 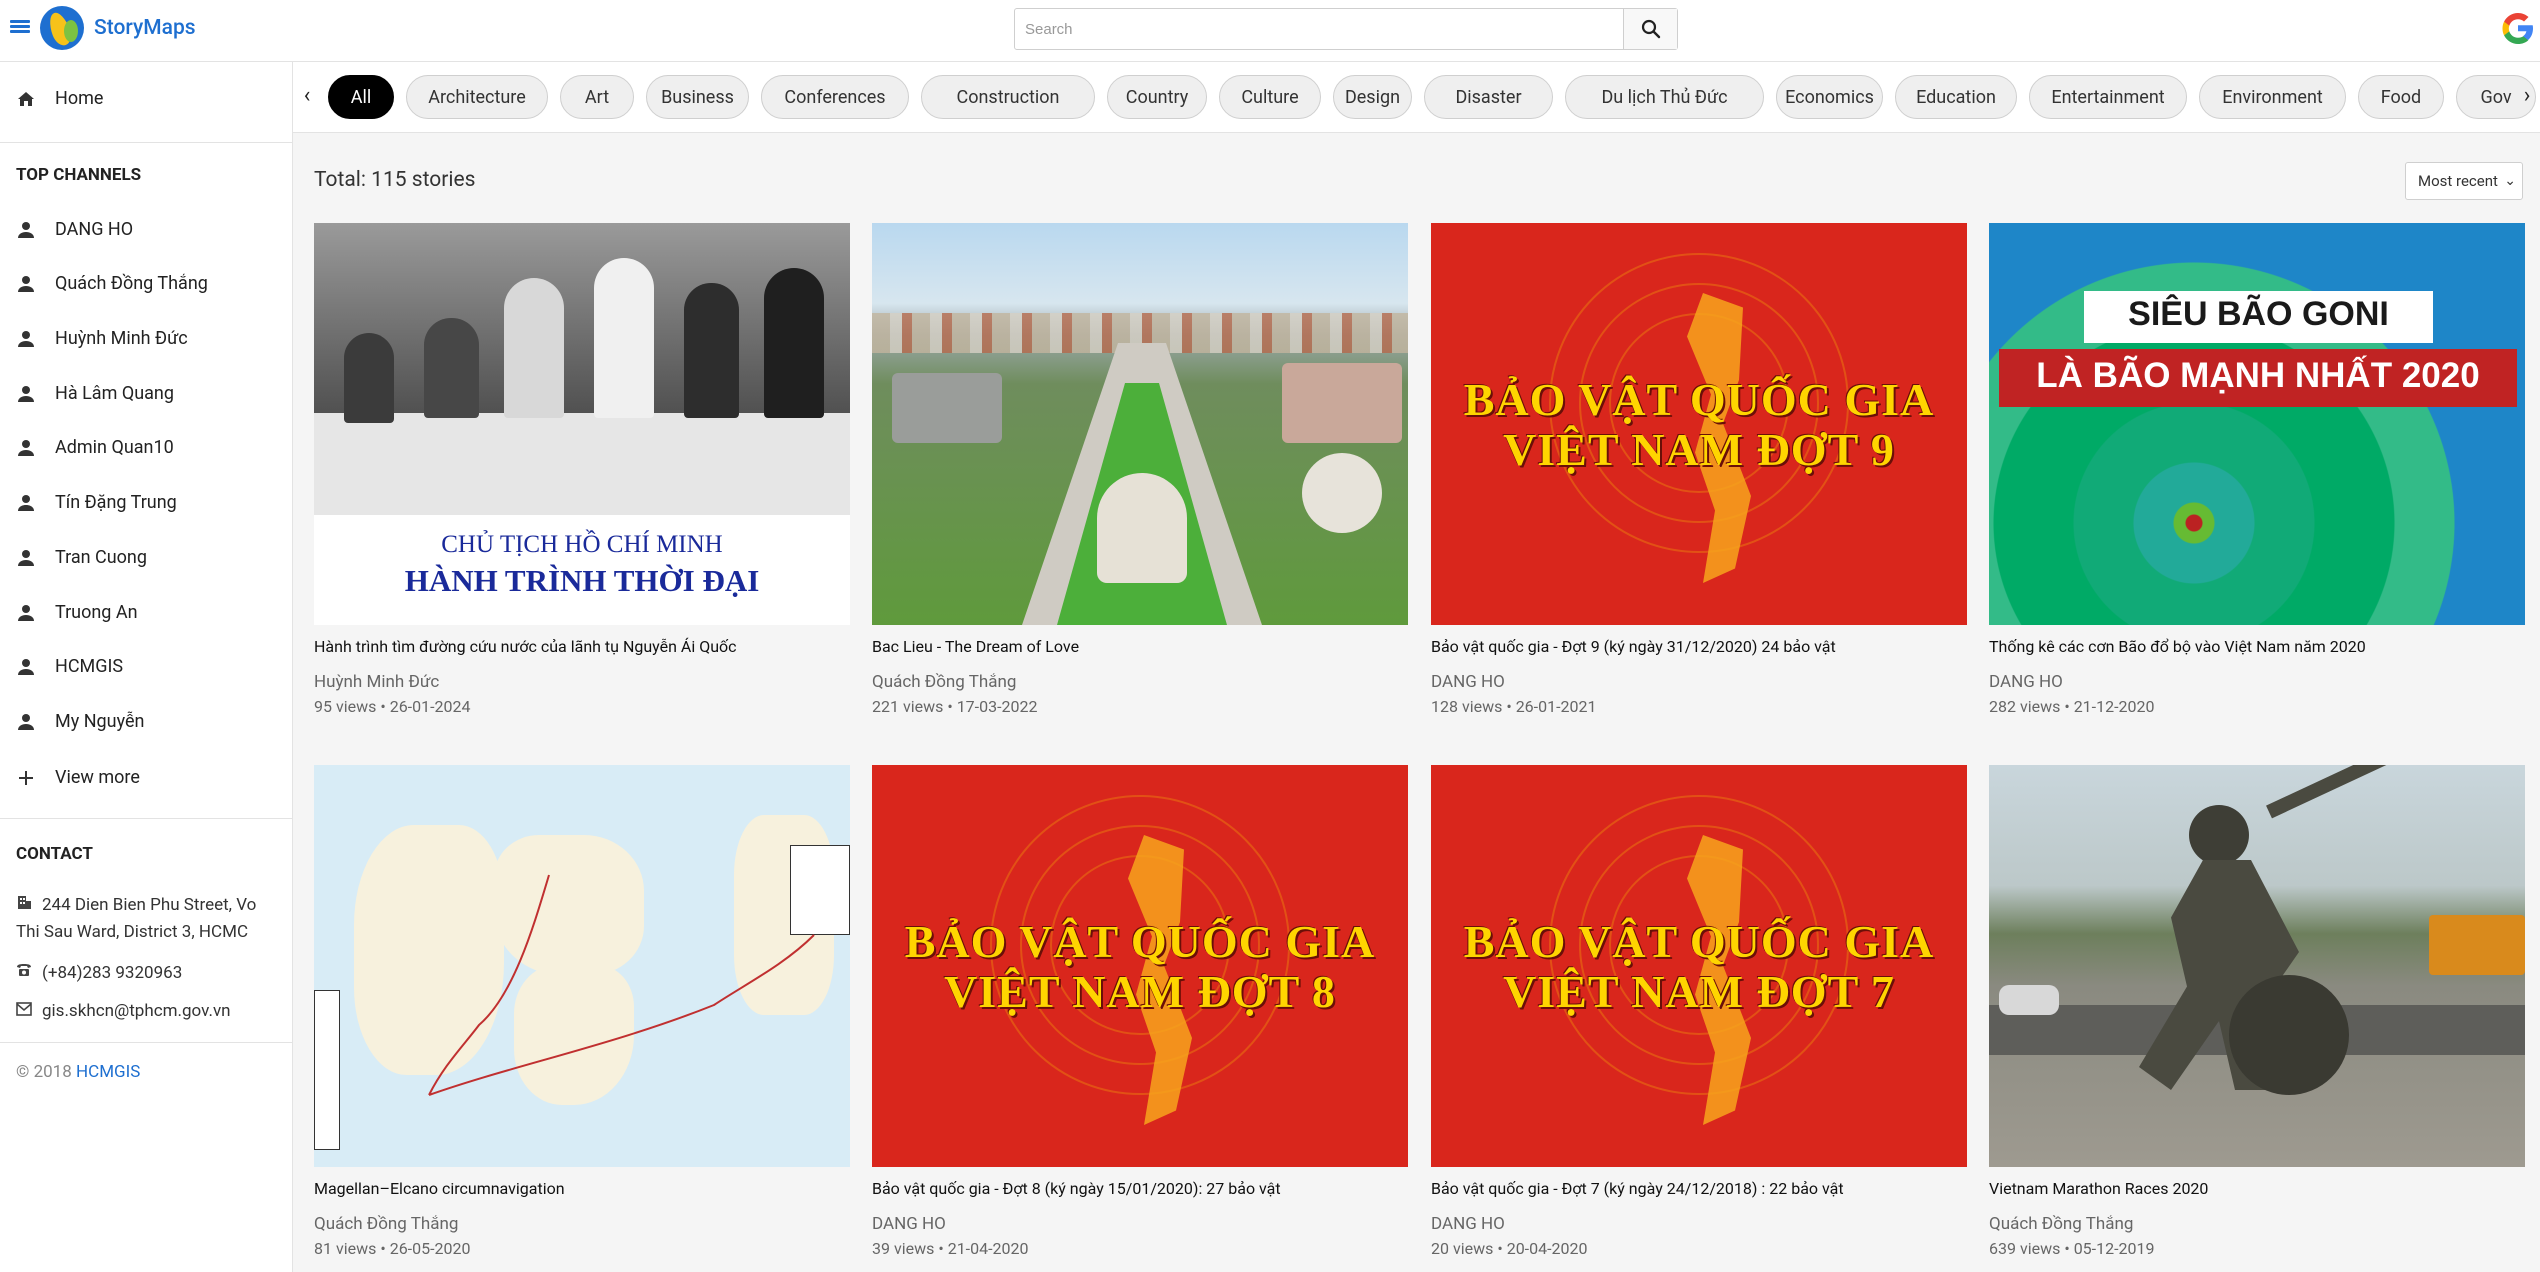 I want to click on story-title: Magellan–Elcano circumnavigation, so click(x=582, y=1188).